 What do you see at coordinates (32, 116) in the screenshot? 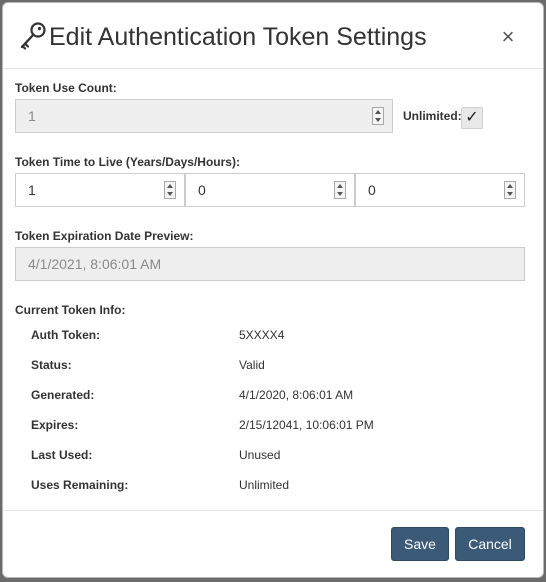
I see `token-use-count-value: 1` at bounding box center [32, 116].